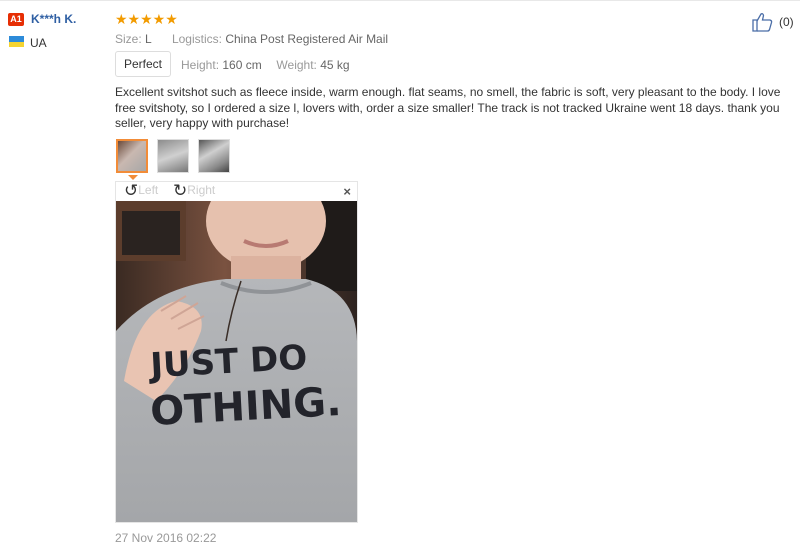 Image resolution: width=800 pixels, height=552 pixels. I want to click on logistics-label: Logistics:, so click(196, 39).